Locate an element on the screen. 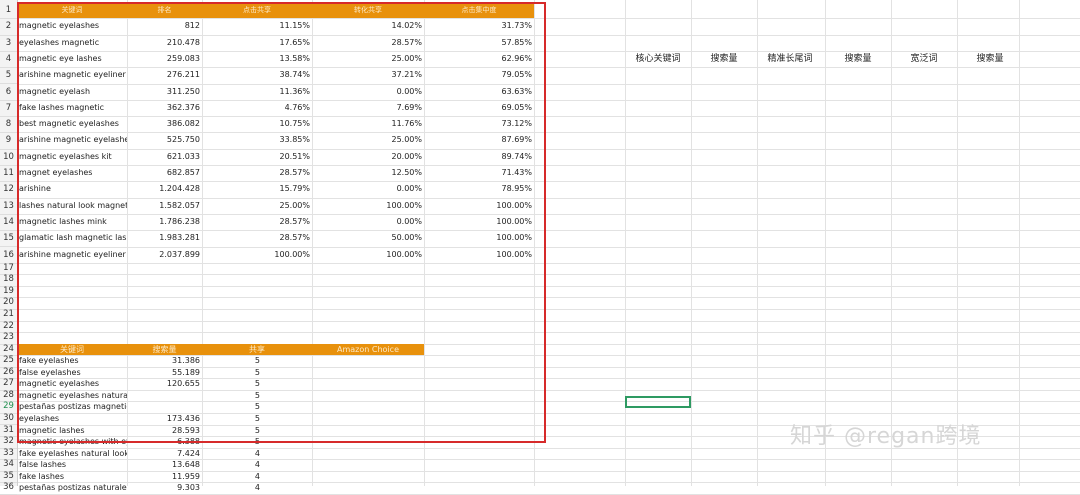  row-number: 12 is located at coordinates (8, 190).